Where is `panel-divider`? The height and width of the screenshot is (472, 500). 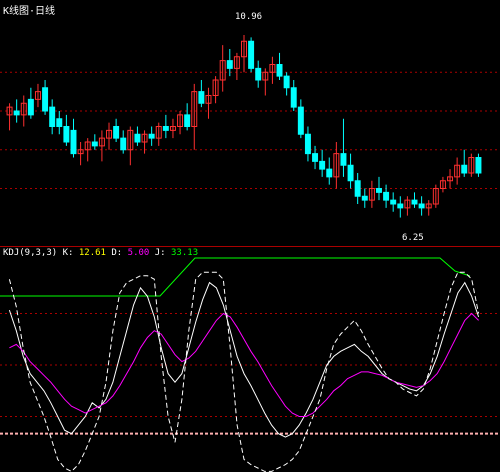 panel-divider is located at coordinates (250, 246).